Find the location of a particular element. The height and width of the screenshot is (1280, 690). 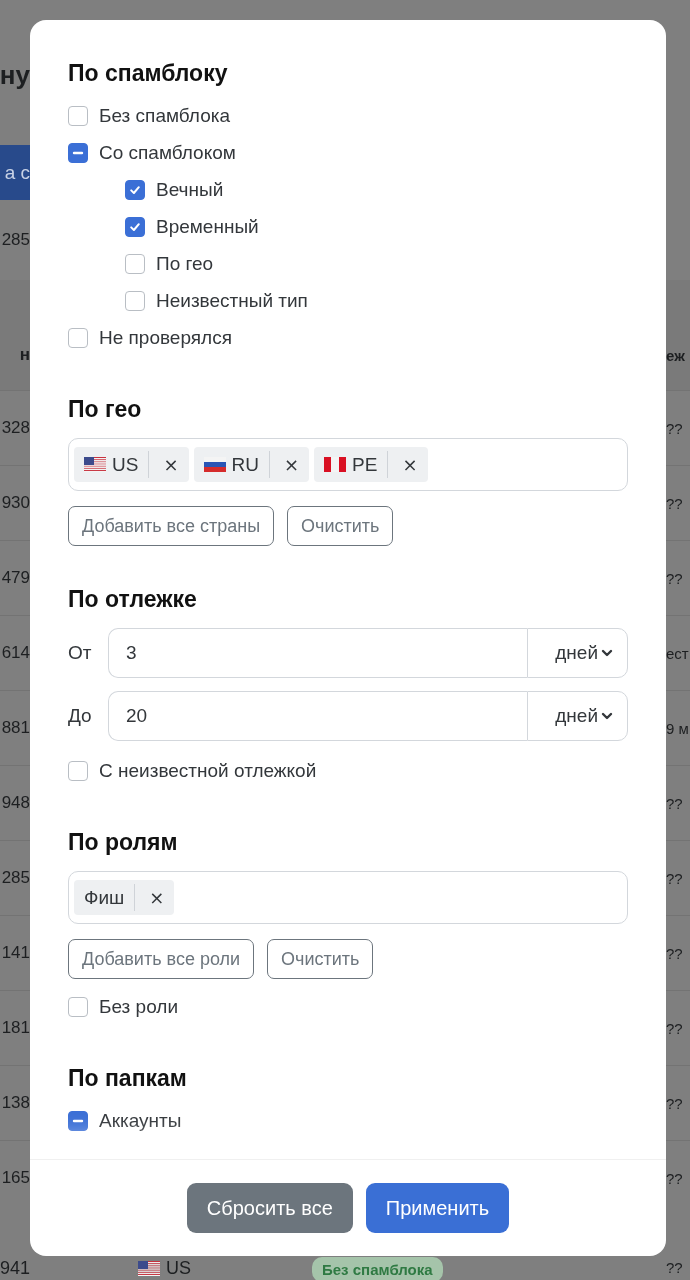

outline-button: Добавить все страны is located at coordinates (171, 526).